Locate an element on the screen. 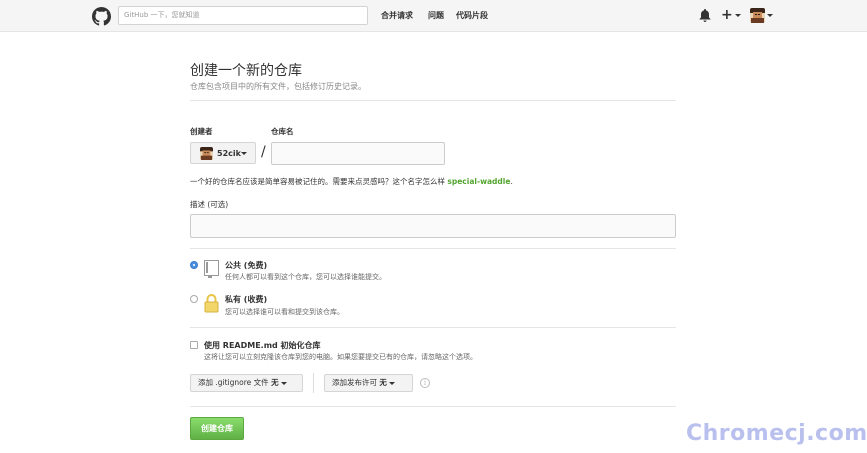 The height and width of the screenshot is (453, 867). private-option-title: 私有 (收费) is located at coordinates (246, 299).